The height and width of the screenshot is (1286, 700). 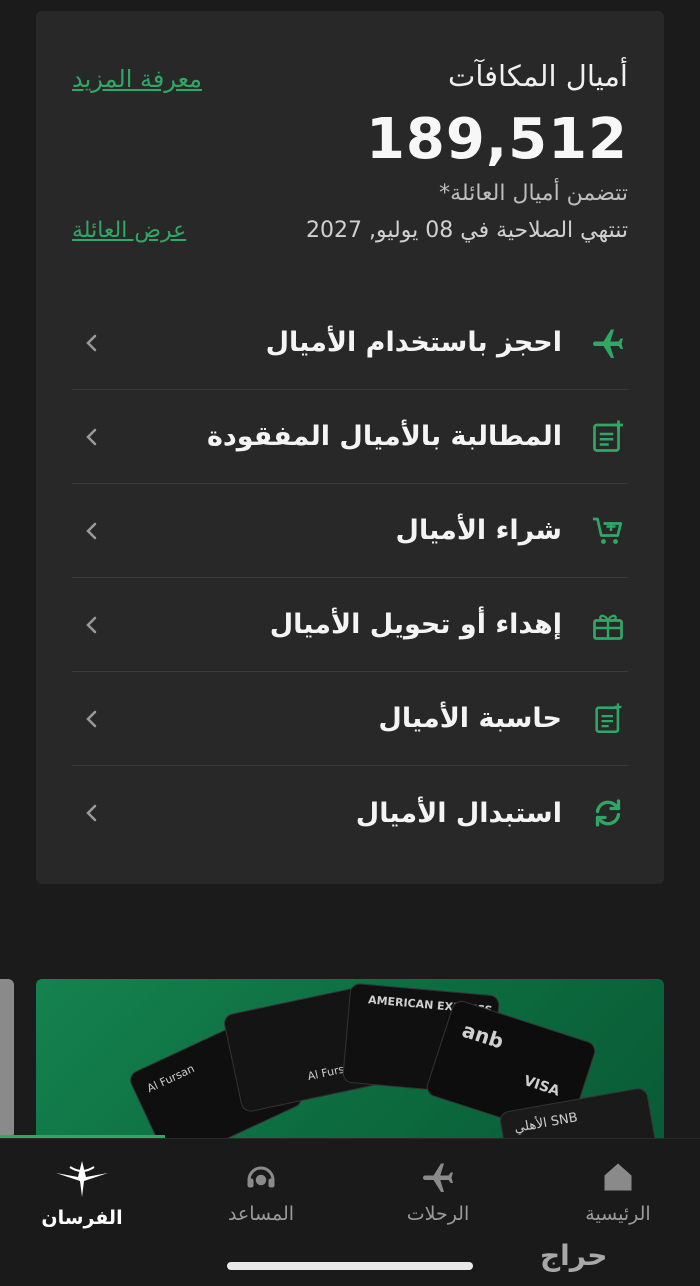 I want to click on alfursan-logo-icon, so click(x=82, y=1179).